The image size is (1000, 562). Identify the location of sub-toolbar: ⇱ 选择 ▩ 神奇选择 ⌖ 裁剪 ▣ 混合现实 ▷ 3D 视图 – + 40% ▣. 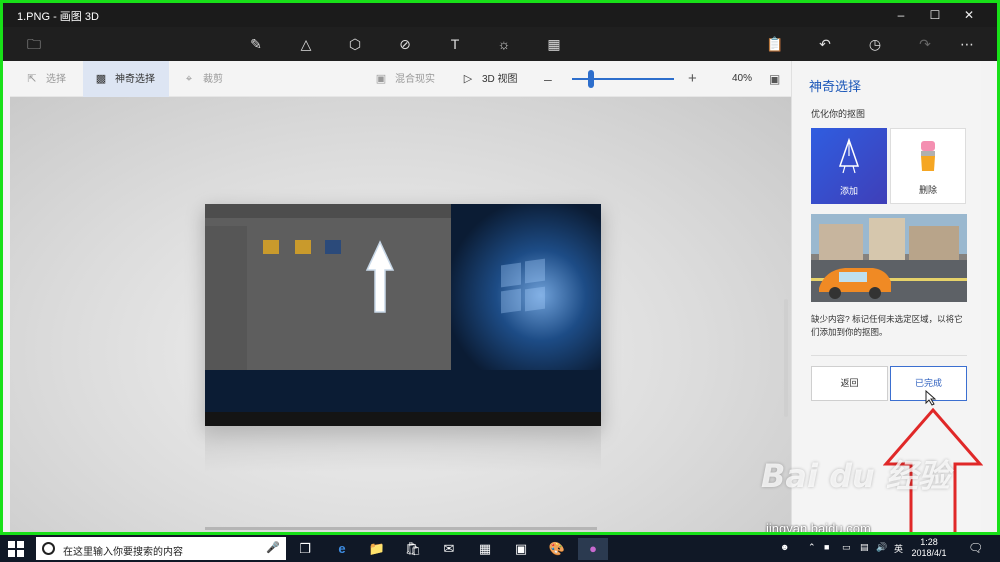
(400, 79).